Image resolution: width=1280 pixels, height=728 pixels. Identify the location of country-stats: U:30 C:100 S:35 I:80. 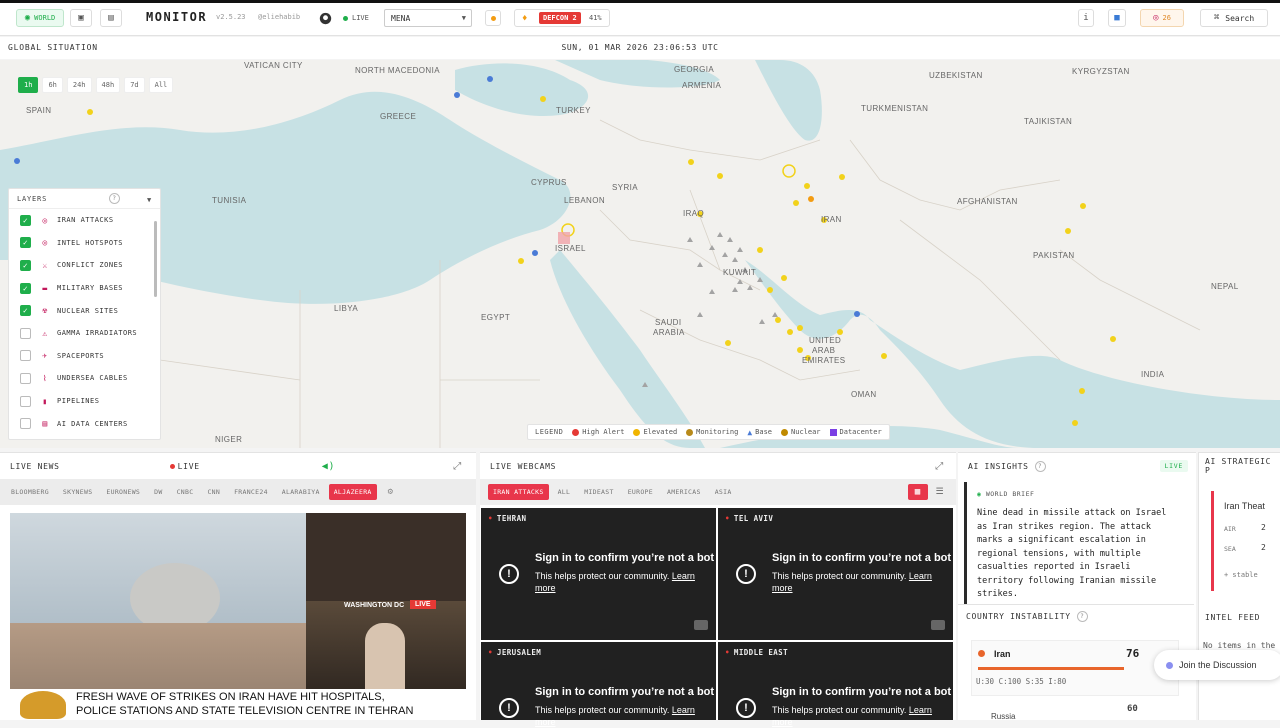
(1021, 681).